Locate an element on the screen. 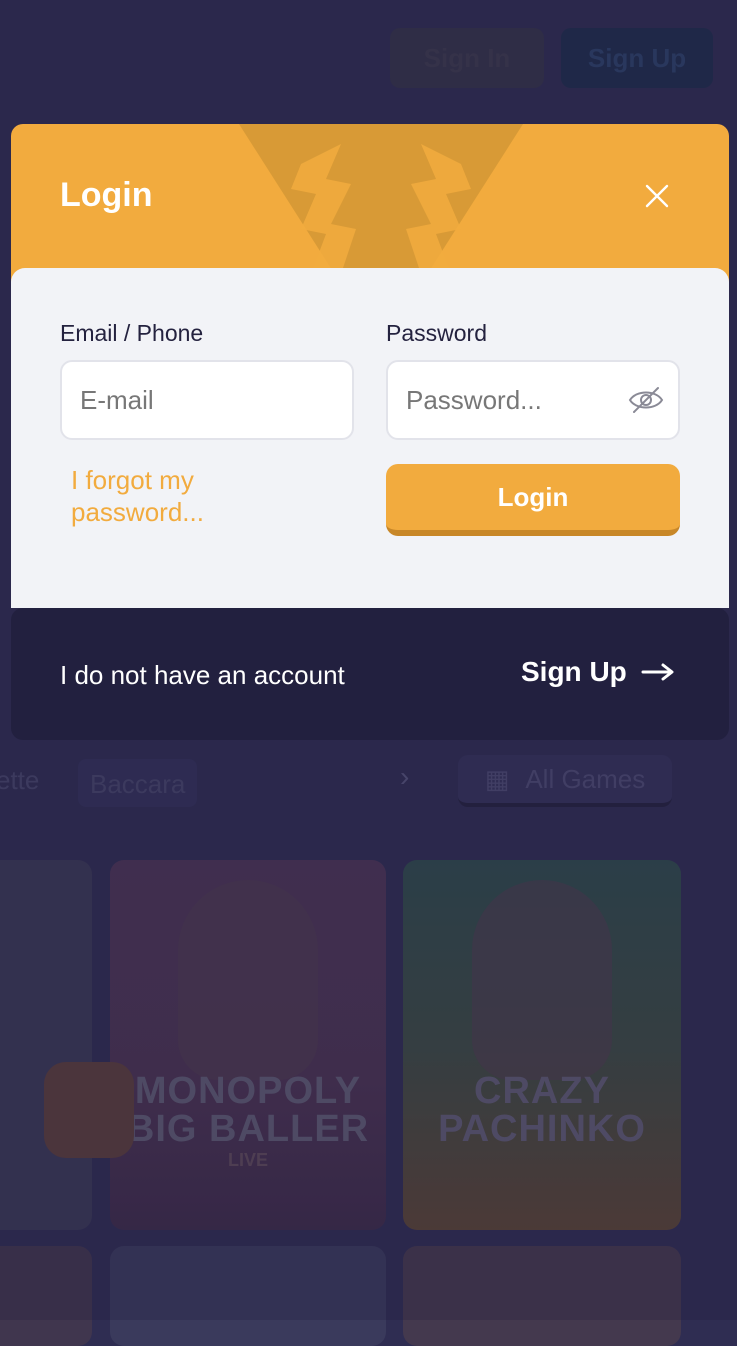 The height and width of the screenshot is (1346, 737). modal-header: Login is located at coordinates (370, 204).